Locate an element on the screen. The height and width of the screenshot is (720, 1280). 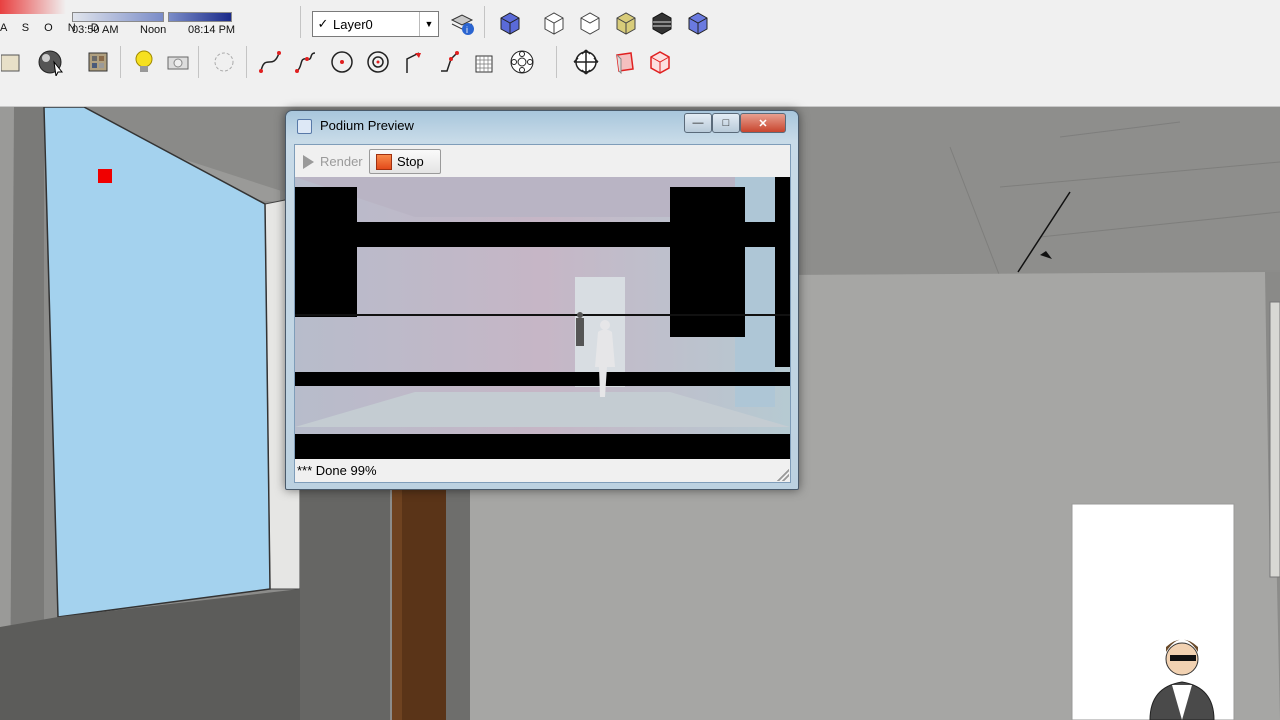
component-icon is located at coordinates (522, 62).